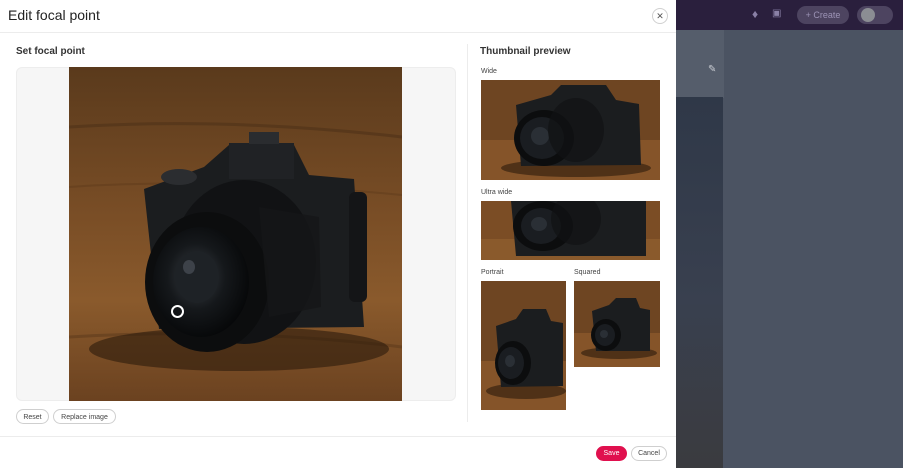 The width and height of the screenshot is (903, 468). Describe the element at coordinates (523, 345) in the screenshot. I see `thumbnail-portrait` at that location.